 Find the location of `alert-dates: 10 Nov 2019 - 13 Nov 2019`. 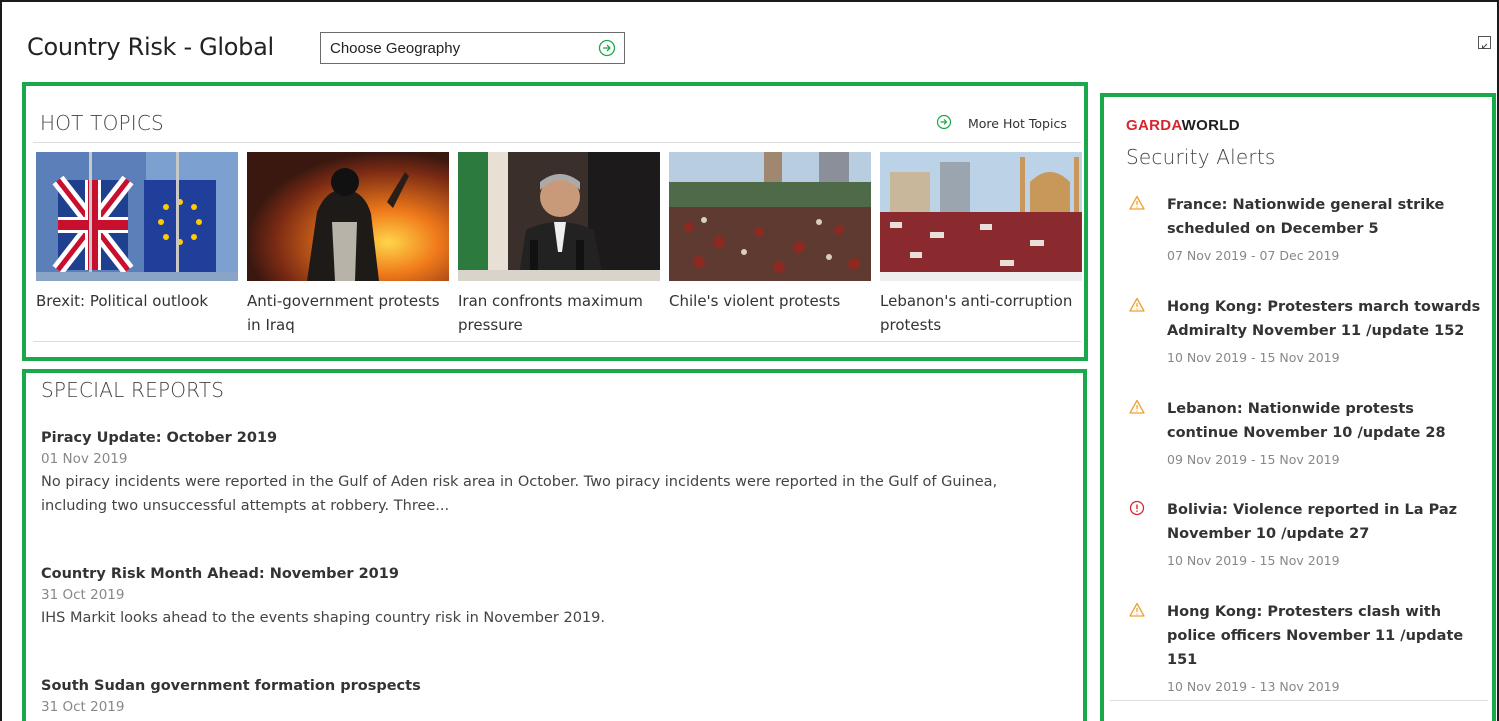

alert-dates: 10 Nov 2019 - 13 Nov 2019 is located at coordinates (1253, 686).